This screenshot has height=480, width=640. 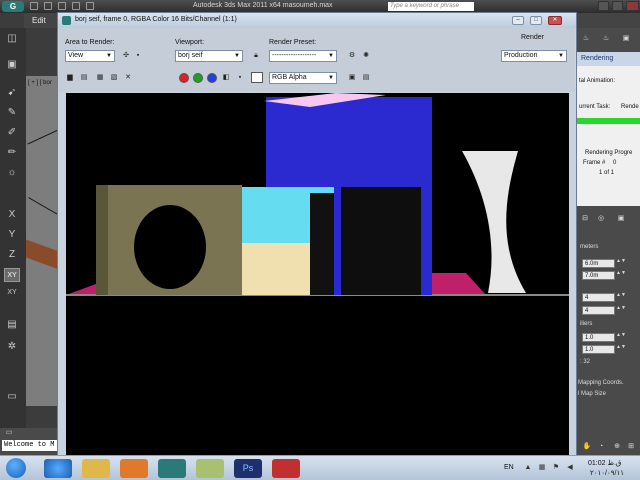 What do you see at coordinates (534, 56) in the screenshot?
I see `production-select: Production ▼` at bounding box center [534, 56].